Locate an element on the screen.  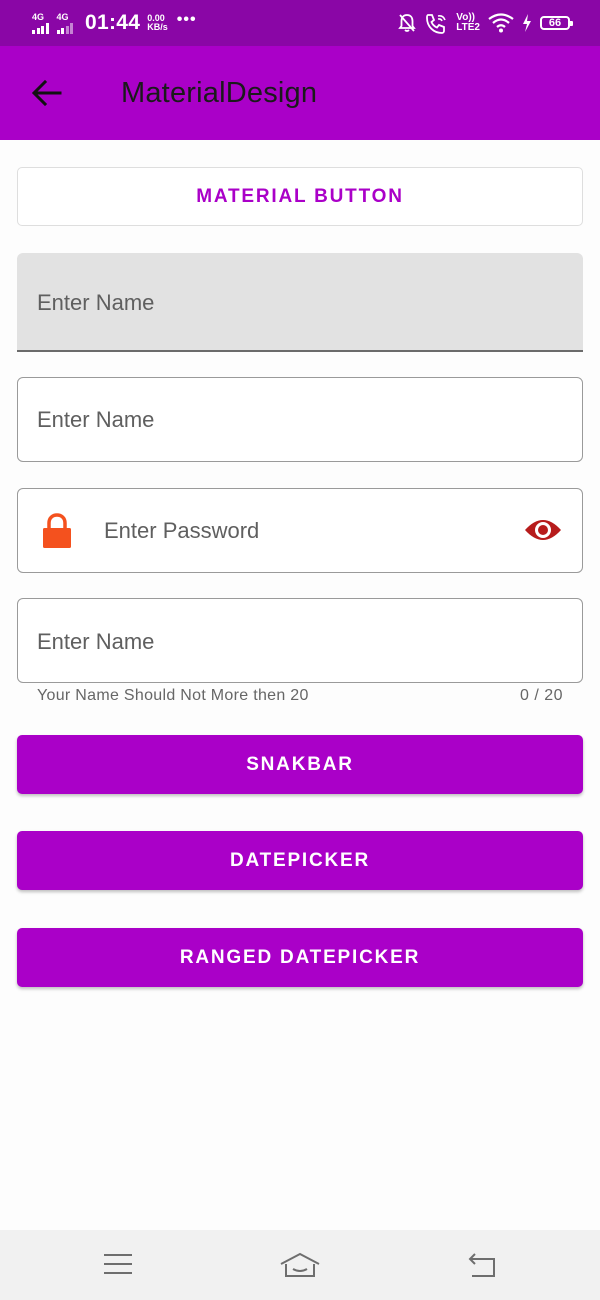
network-speed: 0.00 KB/s is located at coordinates (157, 23).